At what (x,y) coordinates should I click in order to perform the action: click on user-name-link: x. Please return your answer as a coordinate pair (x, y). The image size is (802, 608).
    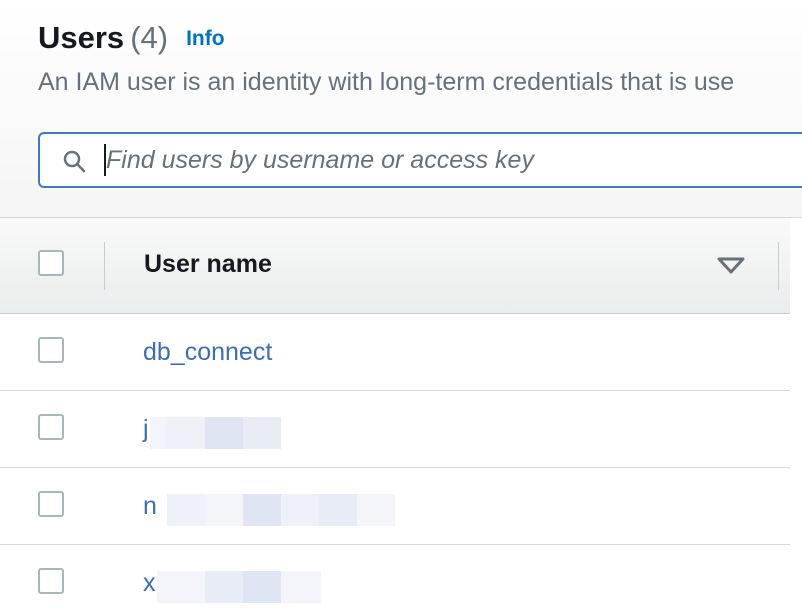
    Looking at the image, I should click on (149, 583).